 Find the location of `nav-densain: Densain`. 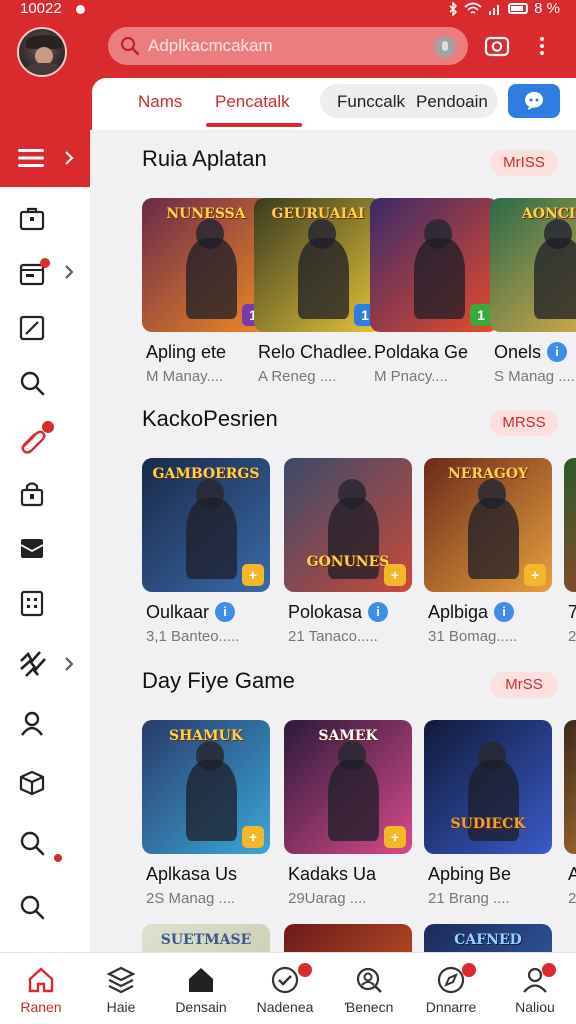

nav-densain: Densain is located at coordinates (201, 988).